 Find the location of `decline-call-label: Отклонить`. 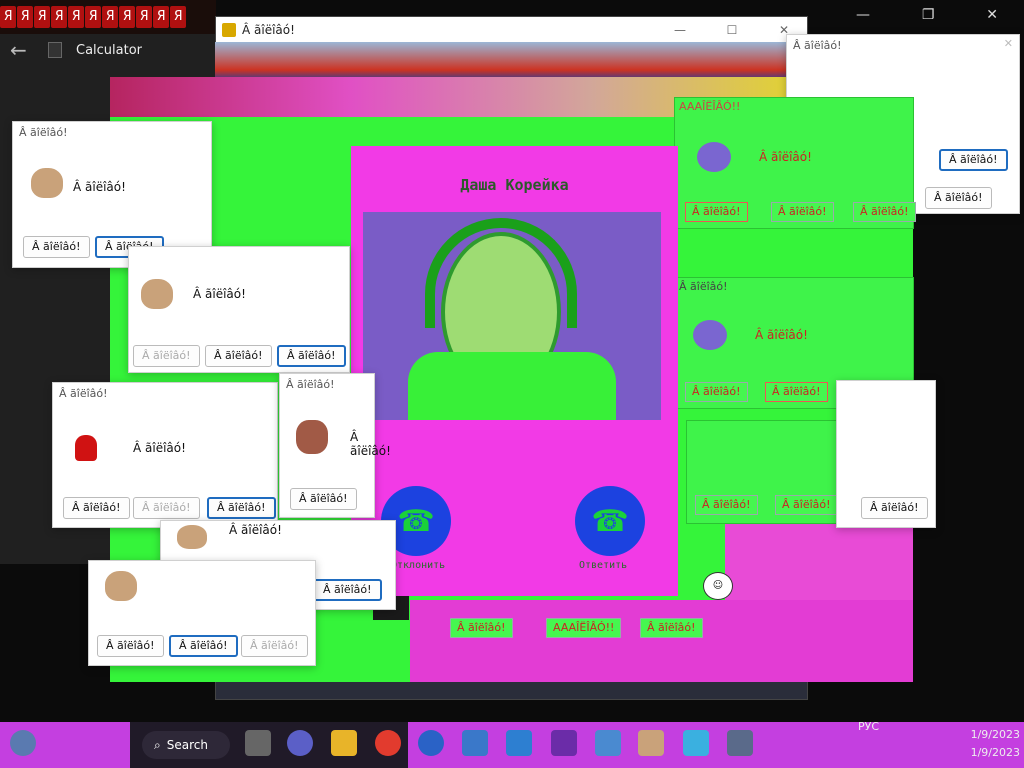

decline-call-label: Отклонить is located at coordinates (418, 565).